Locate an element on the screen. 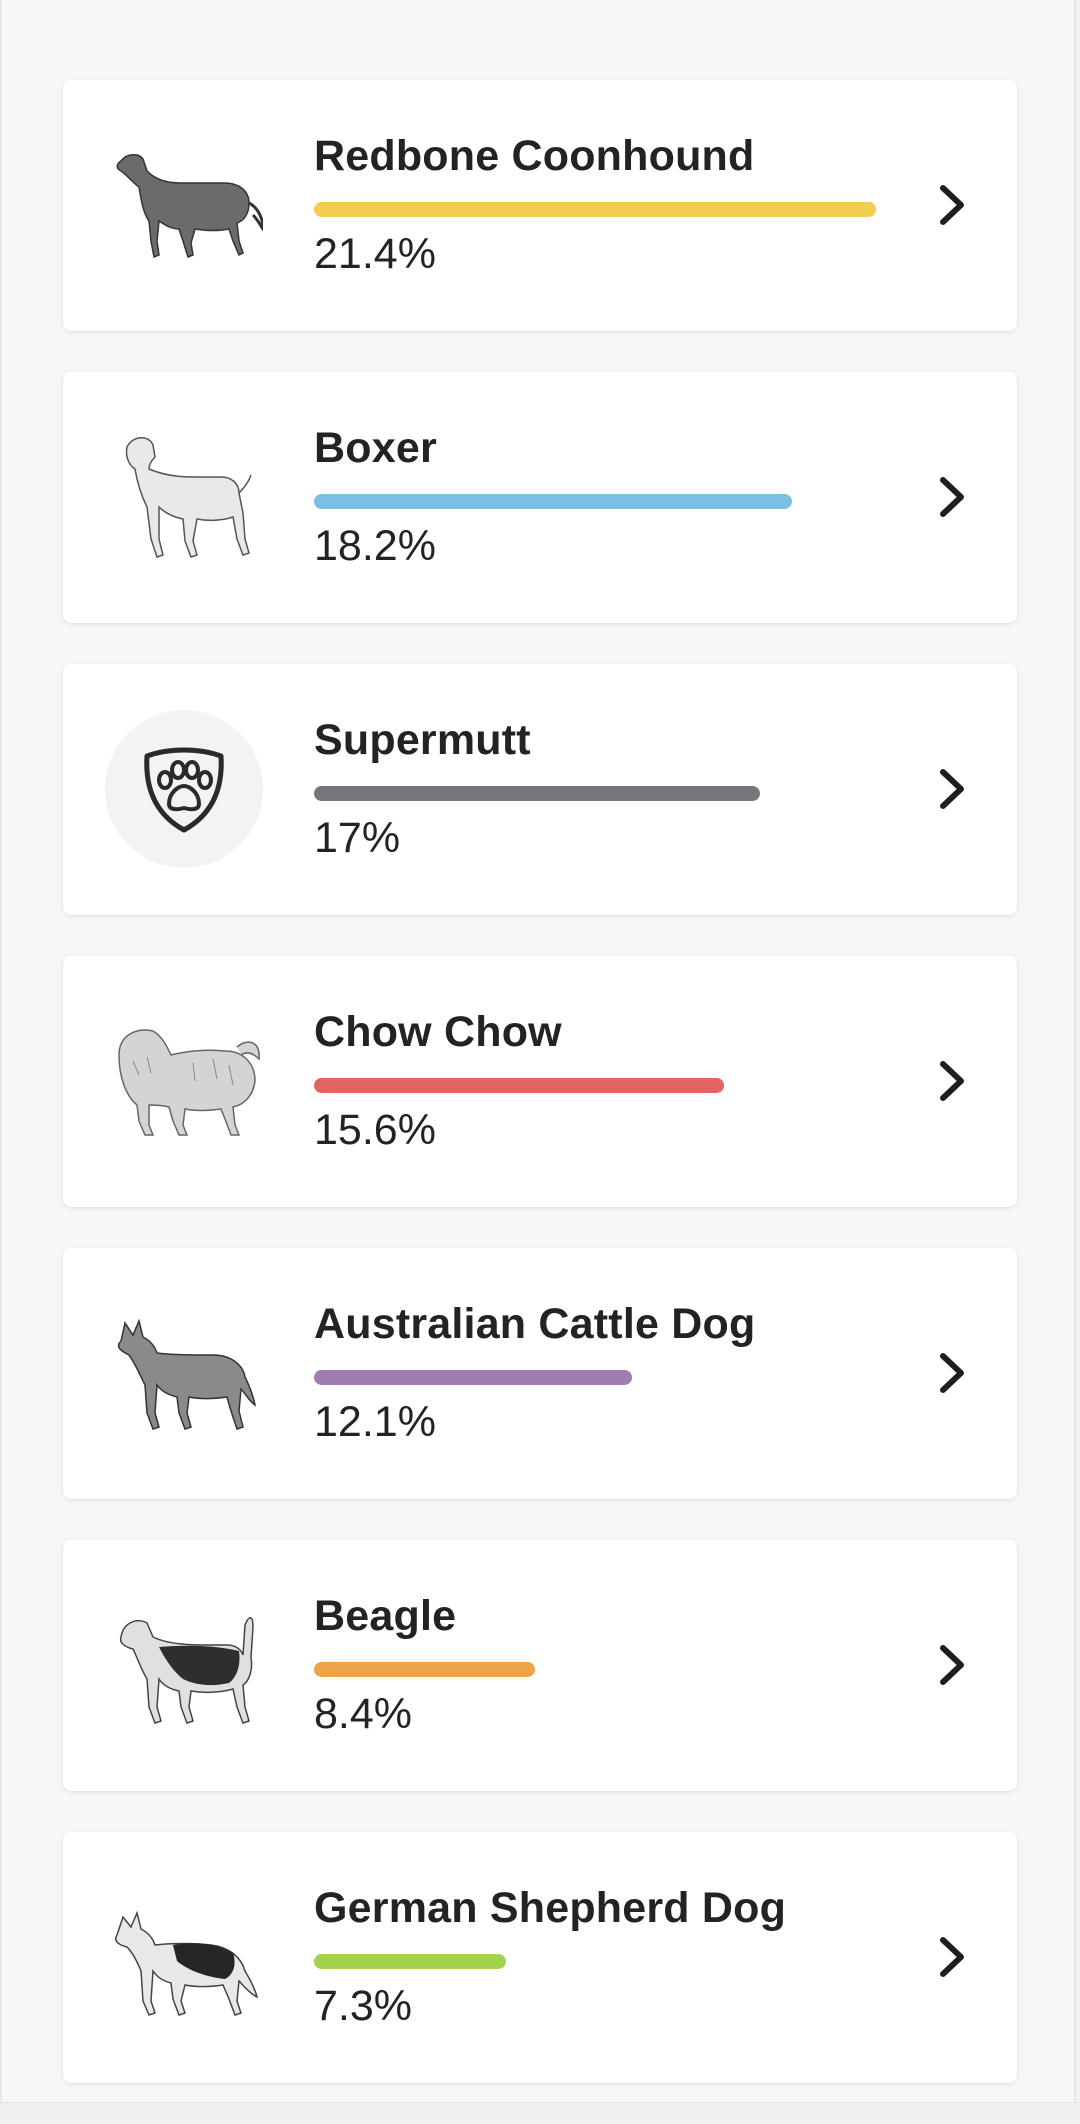 This screenshot has height=2124, width=1080. breed-percentage: 21.4% is located at coordinates (375, 254).